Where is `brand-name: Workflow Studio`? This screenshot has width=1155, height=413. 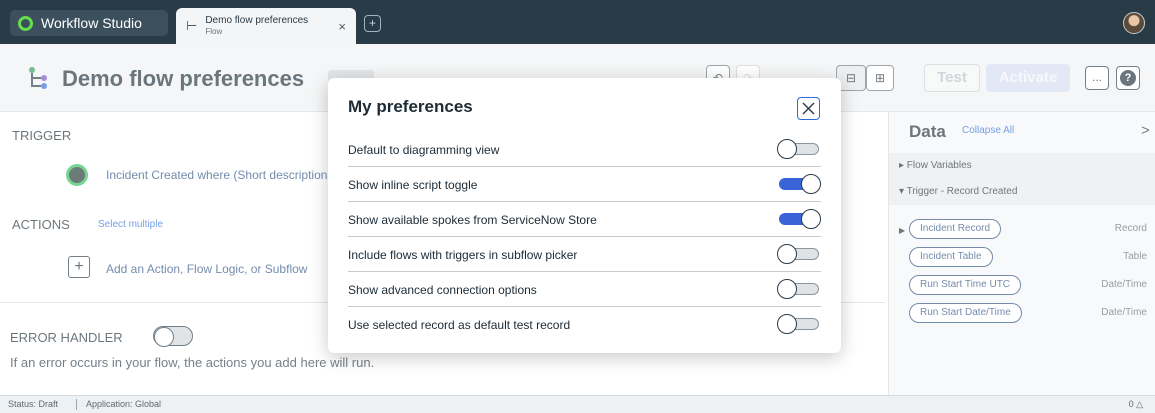
brand-name: Workflow Studio is located at coordinates (91, 23).